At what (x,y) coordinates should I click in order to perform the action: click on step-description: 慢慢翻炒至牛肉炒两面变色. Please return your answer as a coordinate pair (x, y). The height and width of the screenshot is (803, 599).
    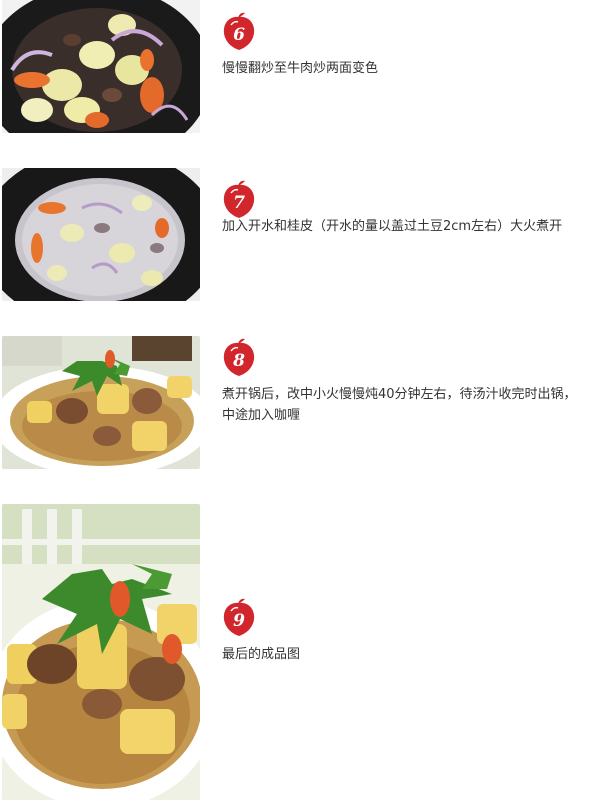
    Looking at the image, I should click on (300, 68).